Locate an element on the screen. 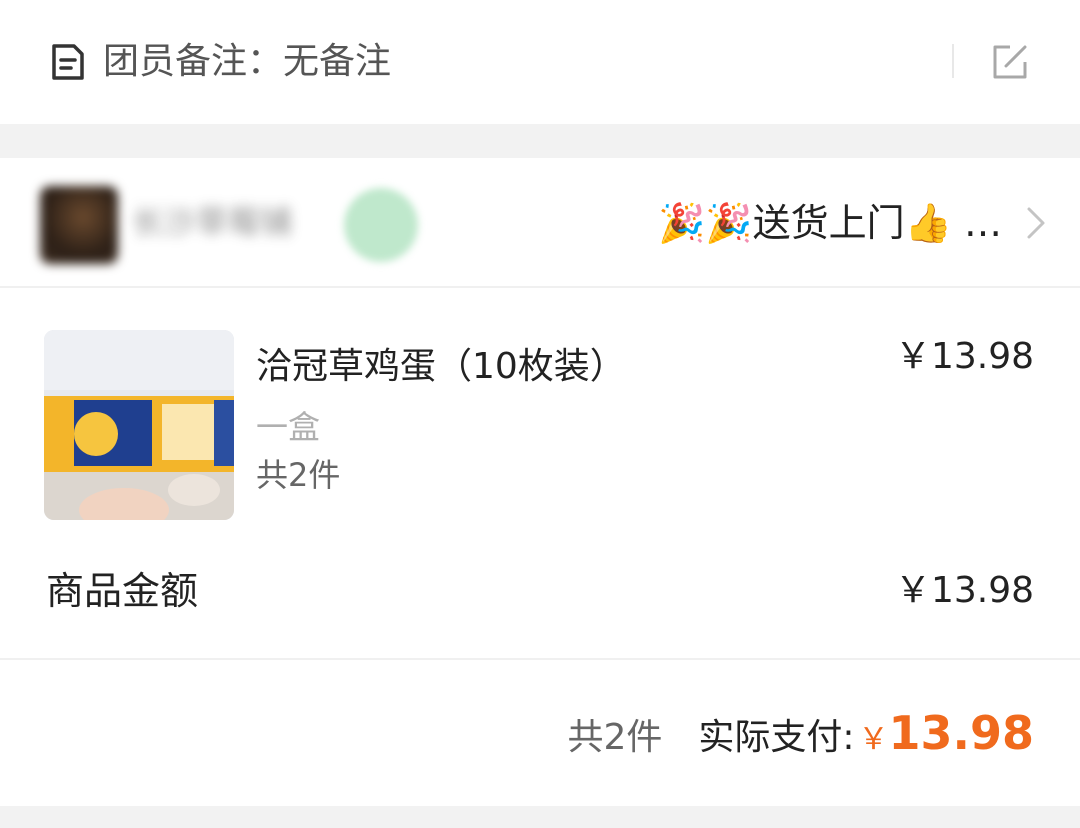 The width and height of the screenshot is (1080, 828). store-name: 长沙草莓铺 is located at coordinates (212, 222).